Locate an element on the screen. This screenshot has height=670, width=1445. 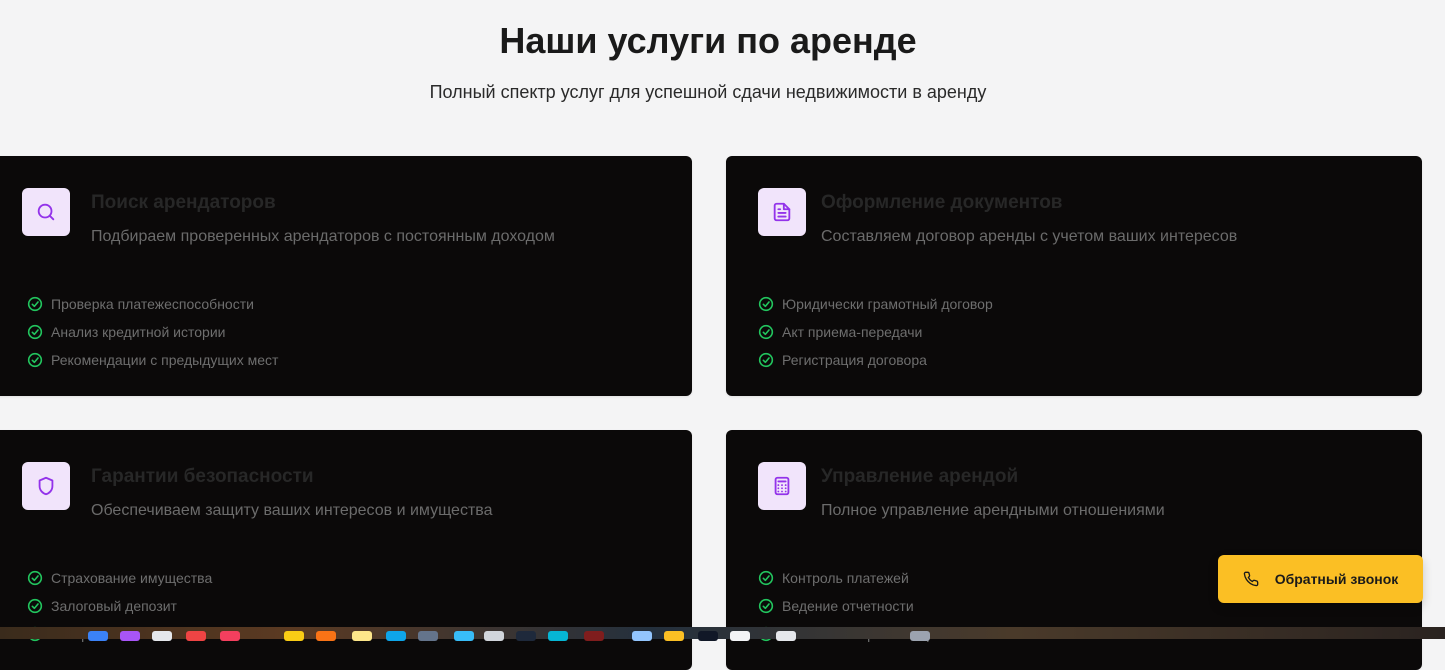
phone-icon is located at coordinates (1251, 579).